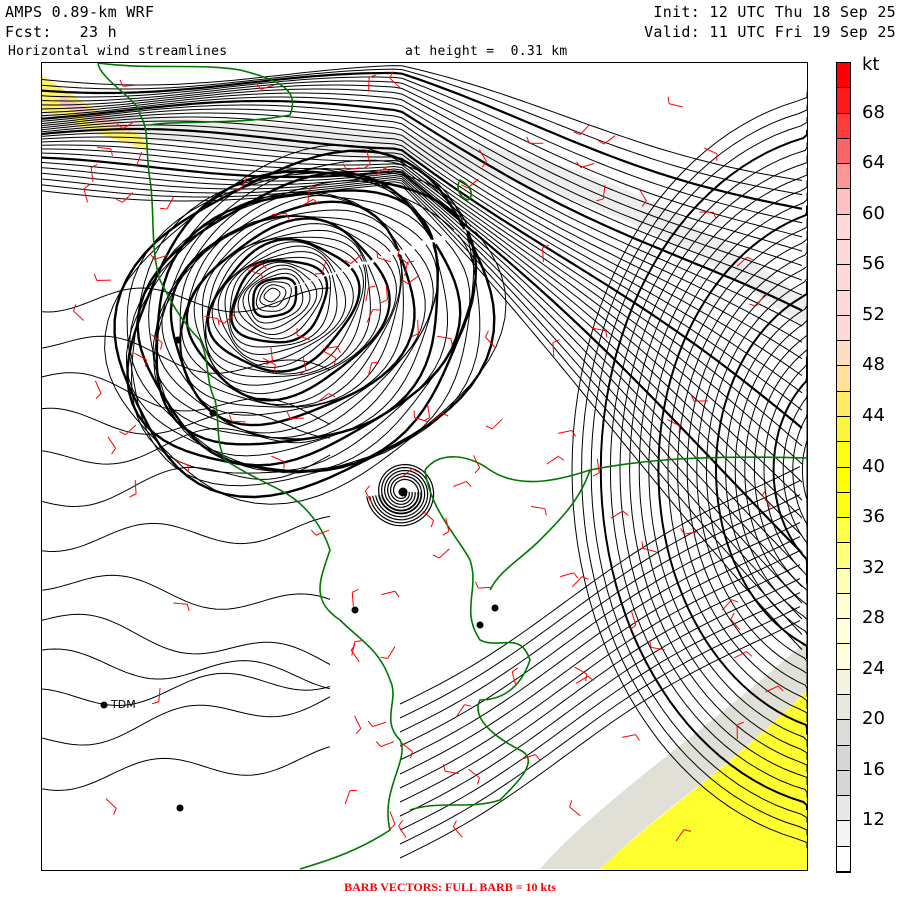  What do you see at coordinates (873, 466) in the screenshot?
I see `colorbar-label: 40` at bounding box center [873, 466].